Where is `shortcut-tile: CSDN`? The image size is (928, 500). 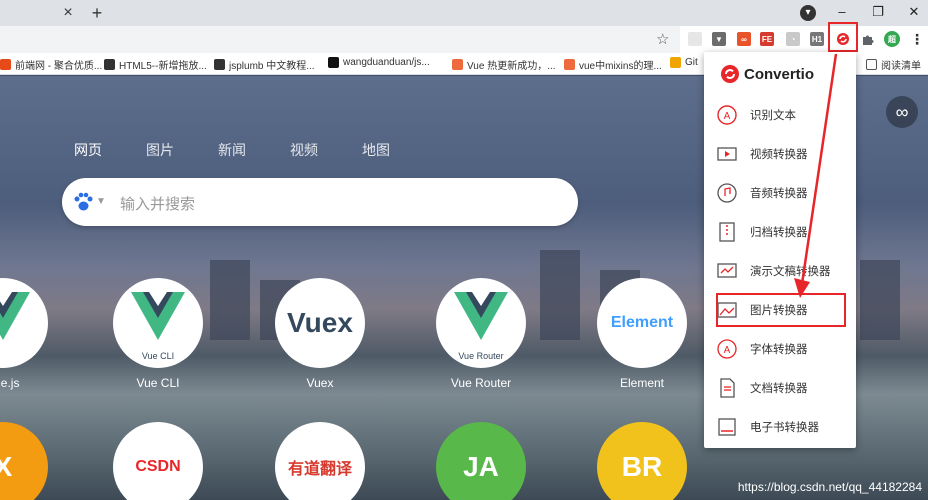
shortcut-tile: CSDN is located at coordinates (158, 461).